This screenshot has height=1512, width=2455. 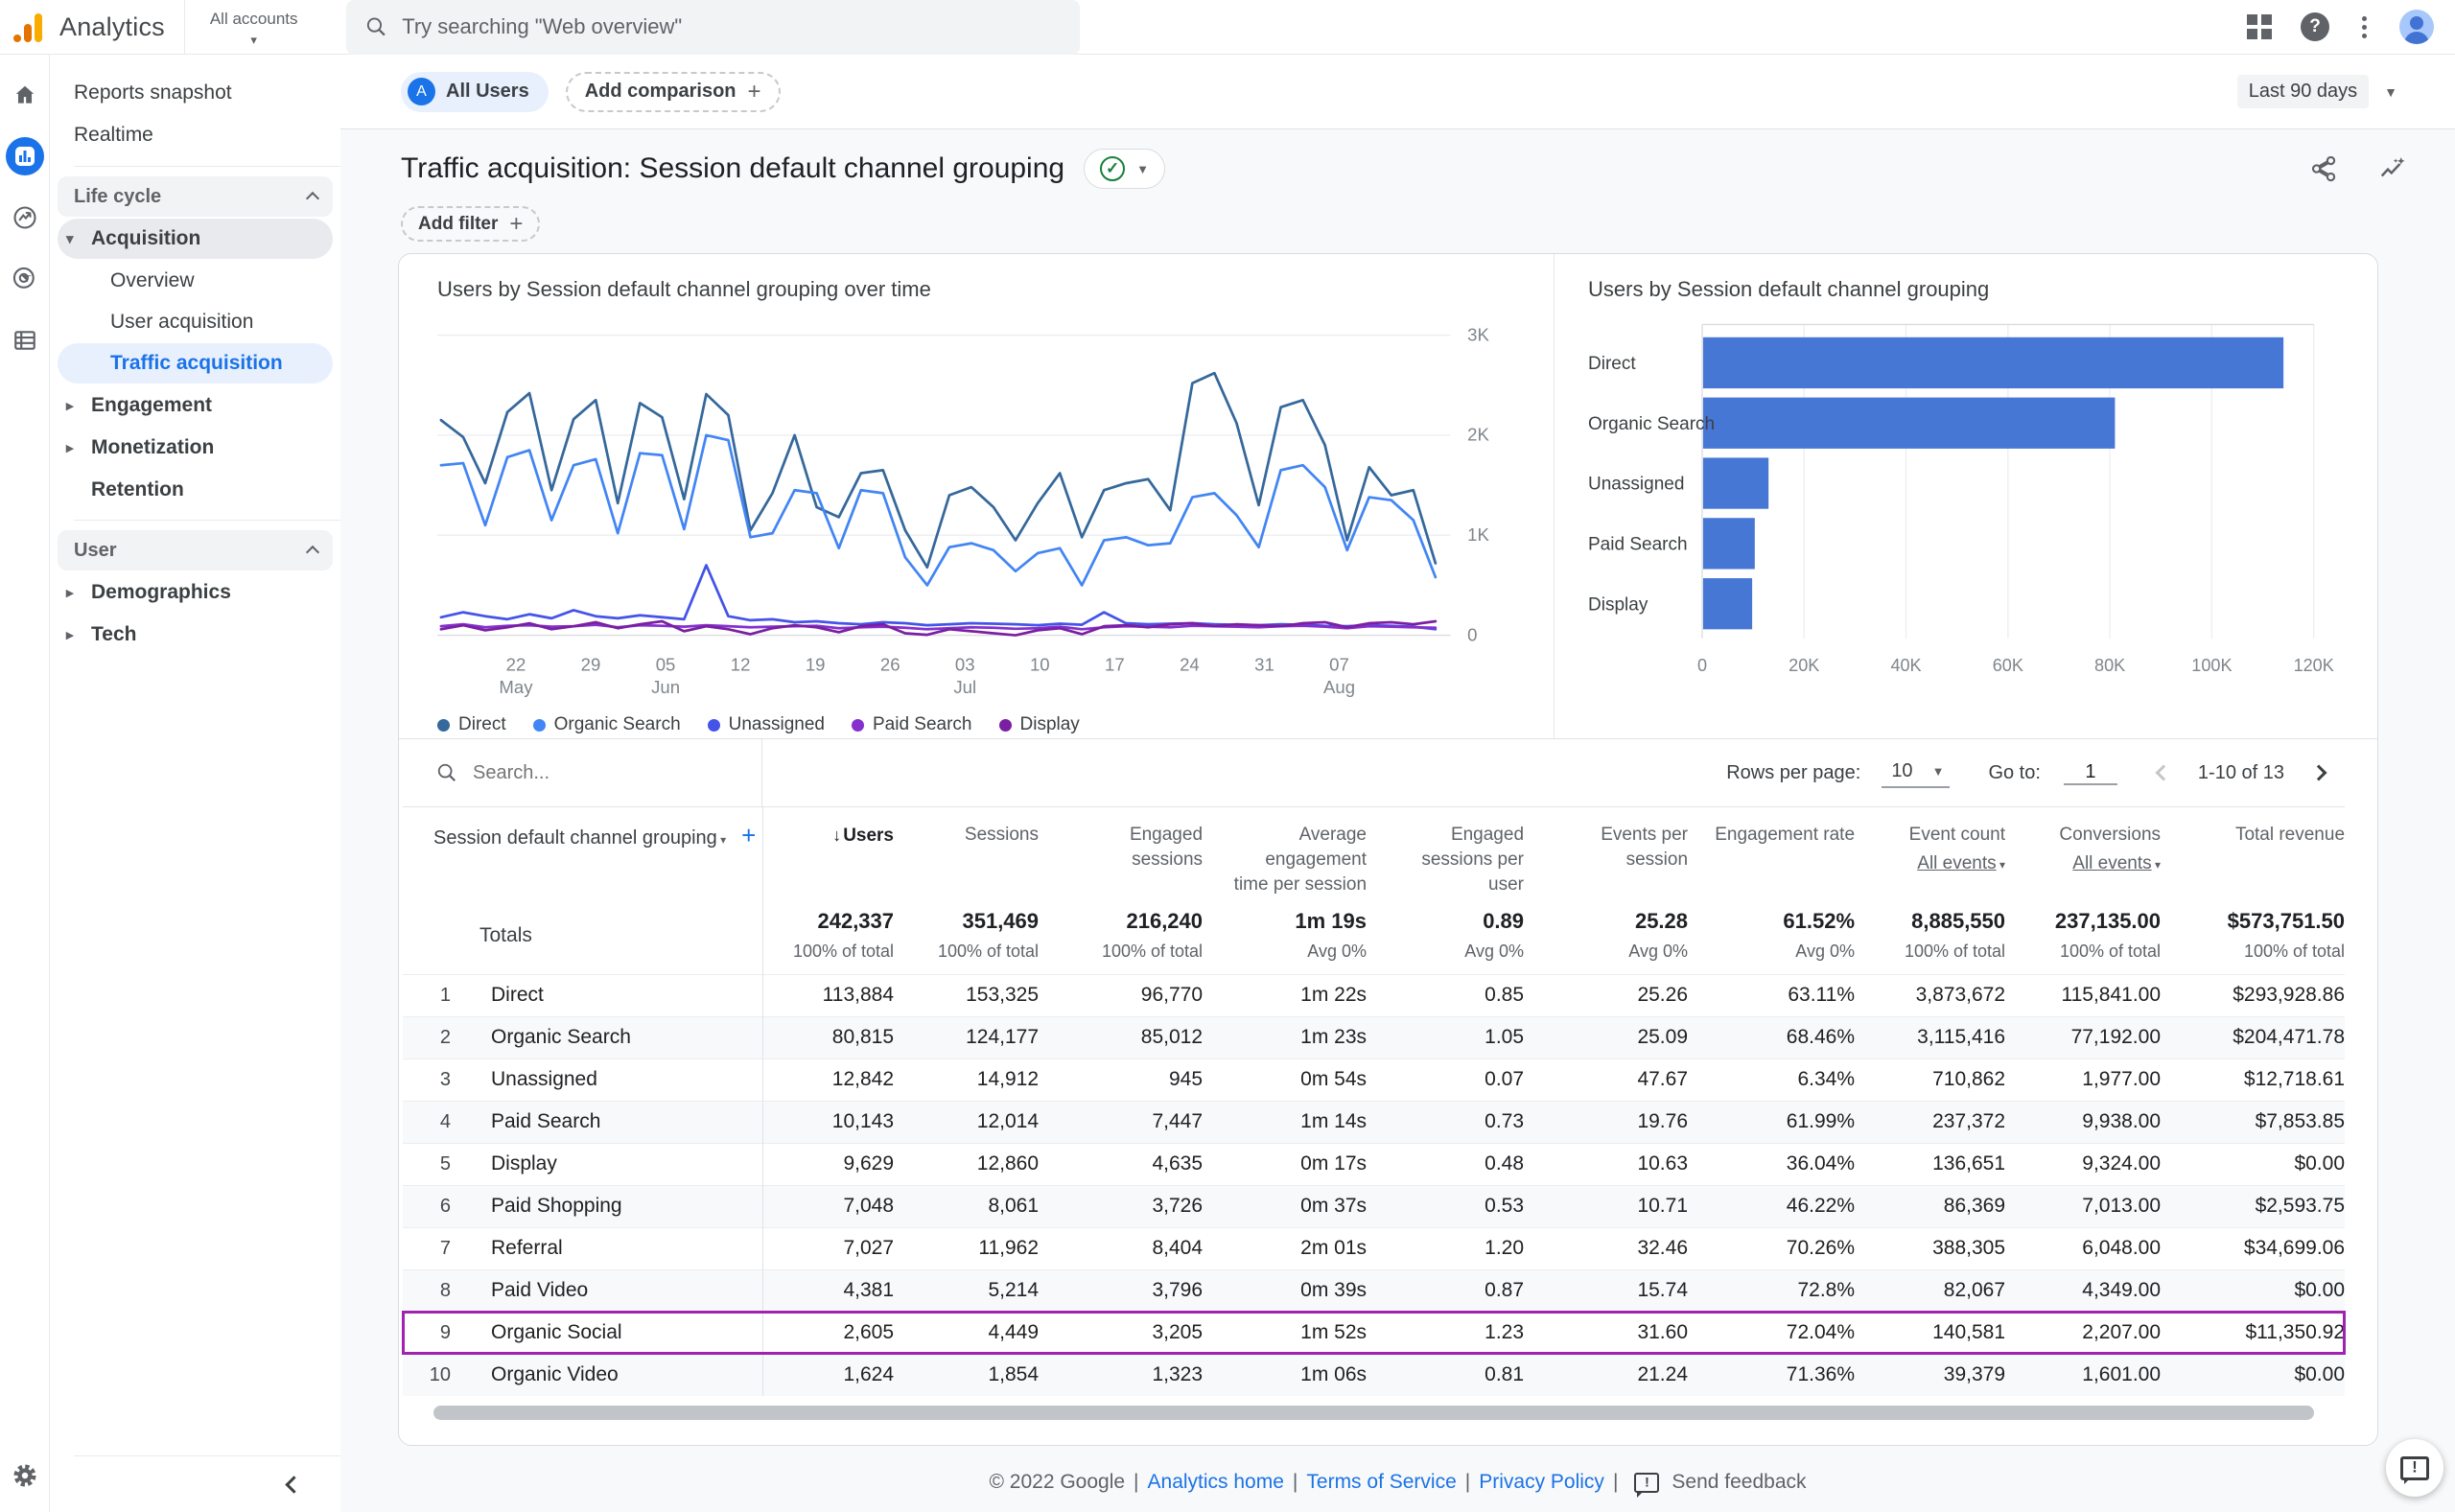 What do you see at coordinates (1339, 665) in the screenshot?
I see `svg-text: 07` at bounding box center [1339, 665].